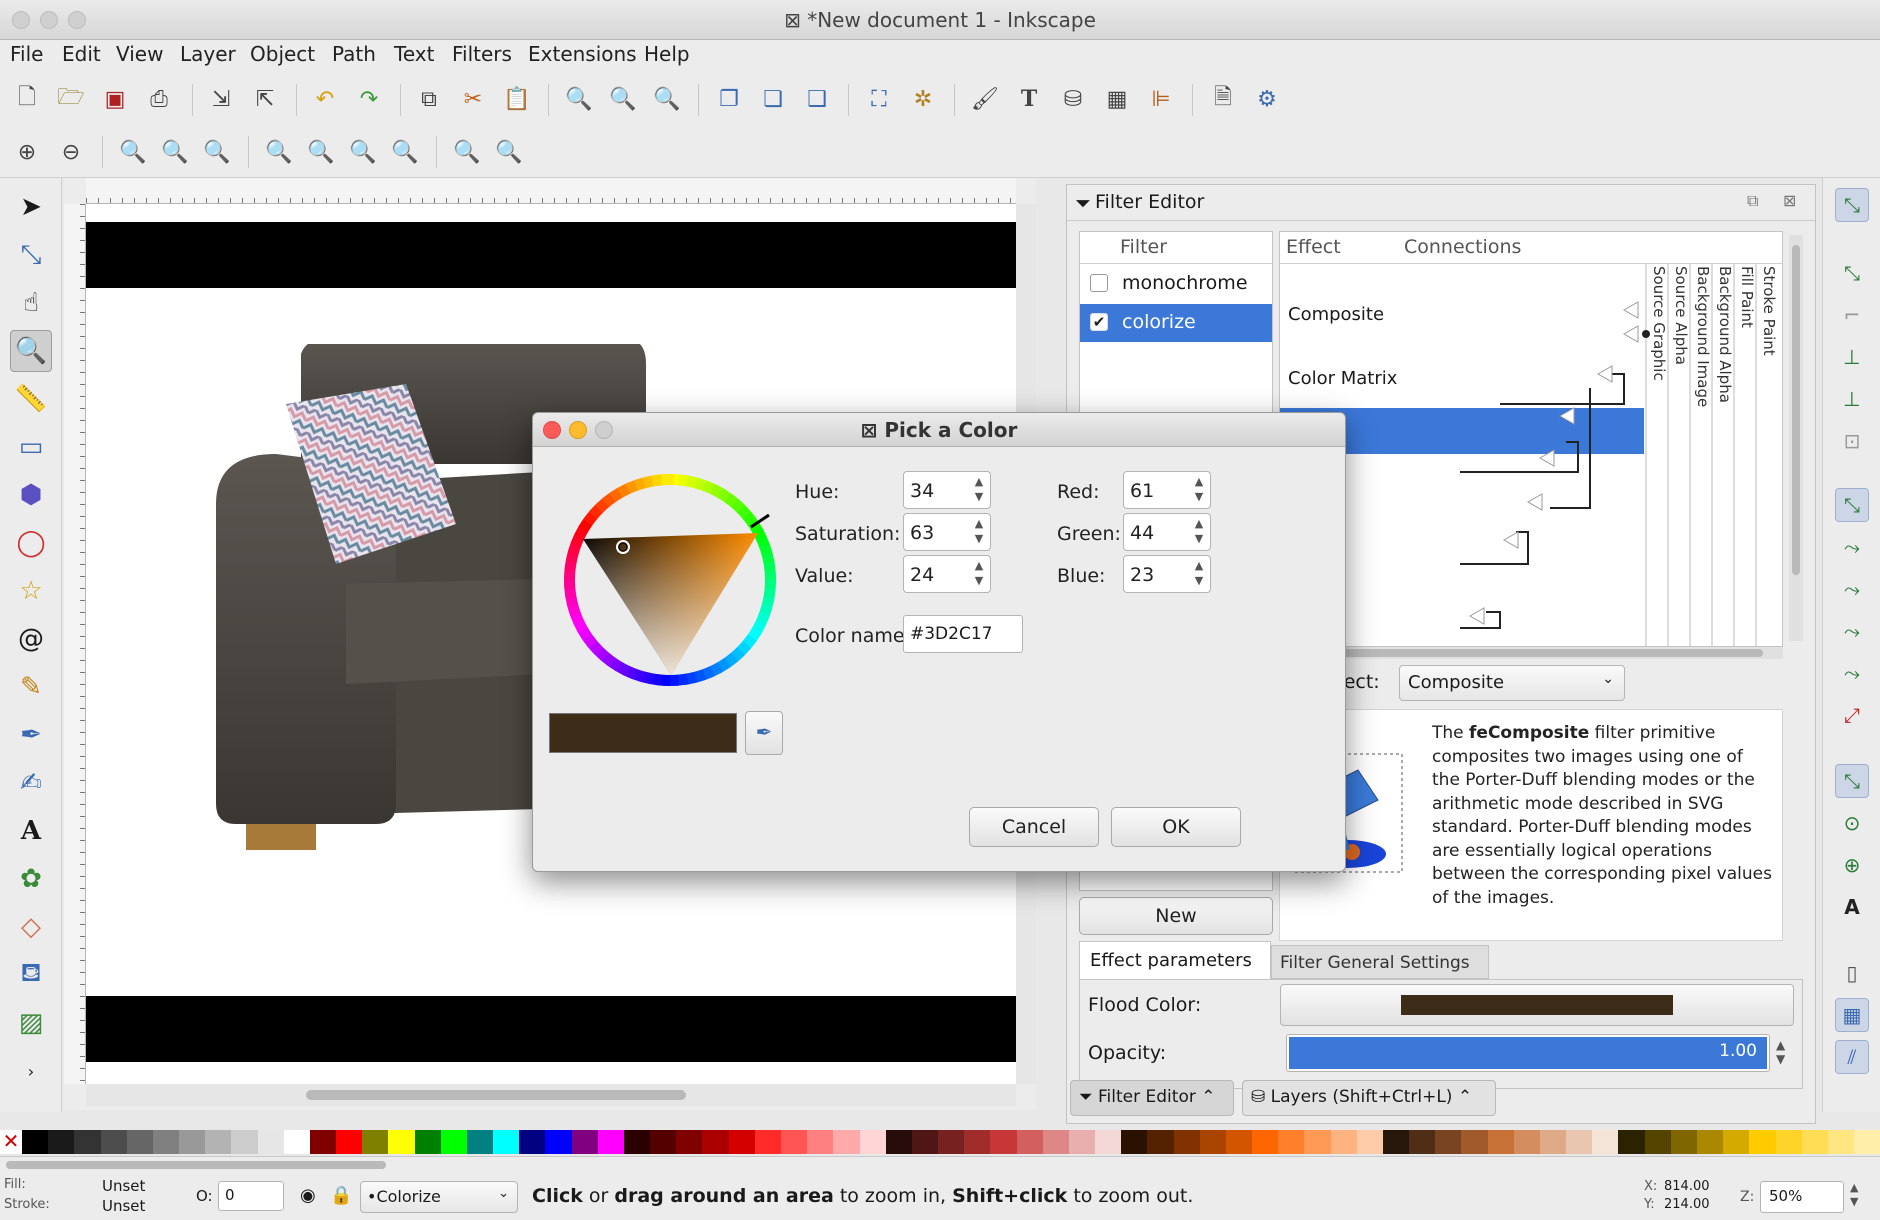 The image size is (1880, 1220). What do you see at coordinates (217, 152) in the screenshot?
I see `zoom-2-1-icon: 🔍` at bounding box center [217, 152].